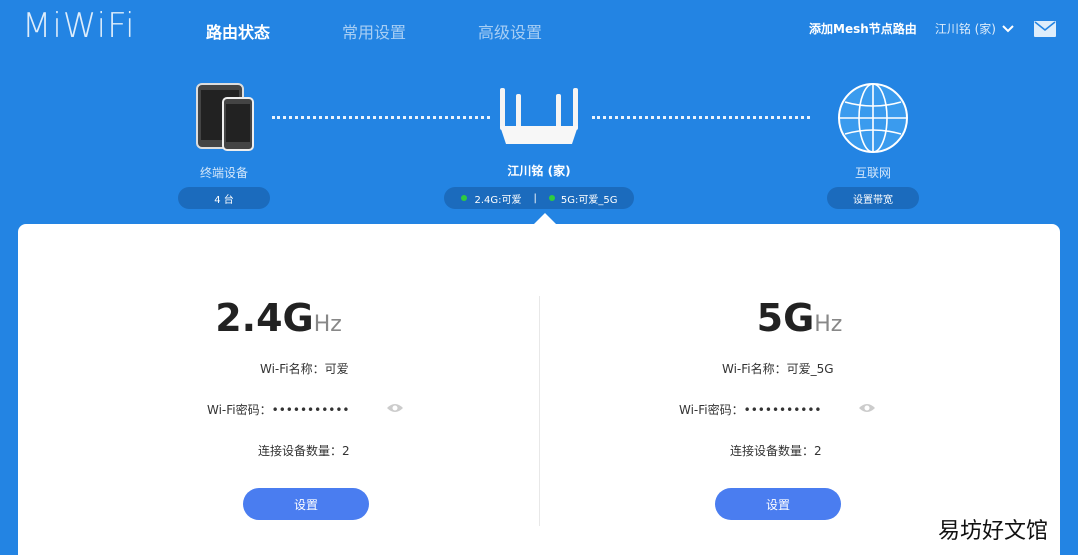 This screenshot has width=1078, height=555. Describe the element at coordinates (873, 198) in the screenshot. I see `set-bandwidth-button: 设置带宽` at that location.